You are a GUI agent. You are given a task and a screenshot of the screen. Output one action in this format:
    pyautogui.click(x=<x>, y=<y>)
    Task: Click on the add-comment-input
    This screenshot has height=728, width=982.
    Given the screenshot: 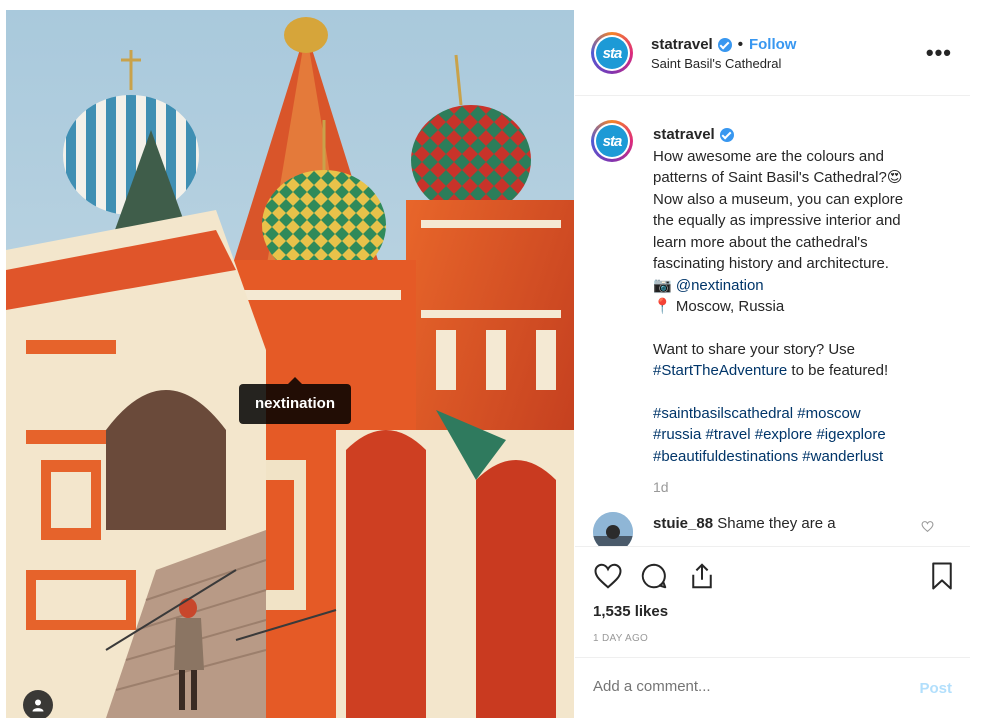 What is the action you would take?
    pyautogui.click(x=743, y=686)
    